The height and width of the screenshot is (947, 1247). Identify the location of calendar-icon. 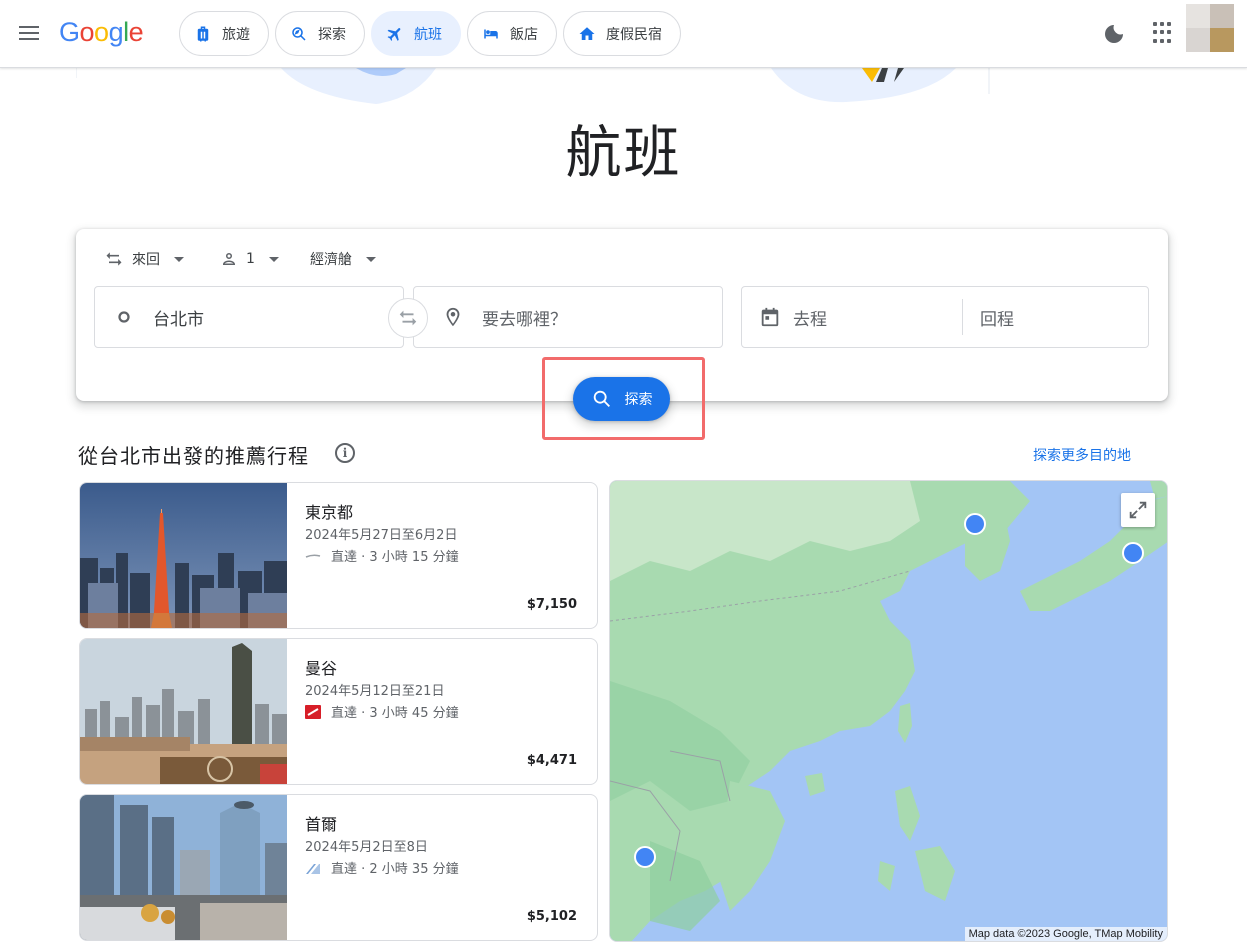
(770, 317).